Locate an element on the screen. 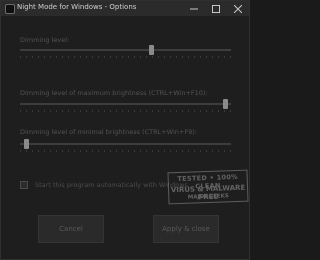 This screenshot has width=320, height=260. max-brightness-slider is located at coordinates (125, 105).